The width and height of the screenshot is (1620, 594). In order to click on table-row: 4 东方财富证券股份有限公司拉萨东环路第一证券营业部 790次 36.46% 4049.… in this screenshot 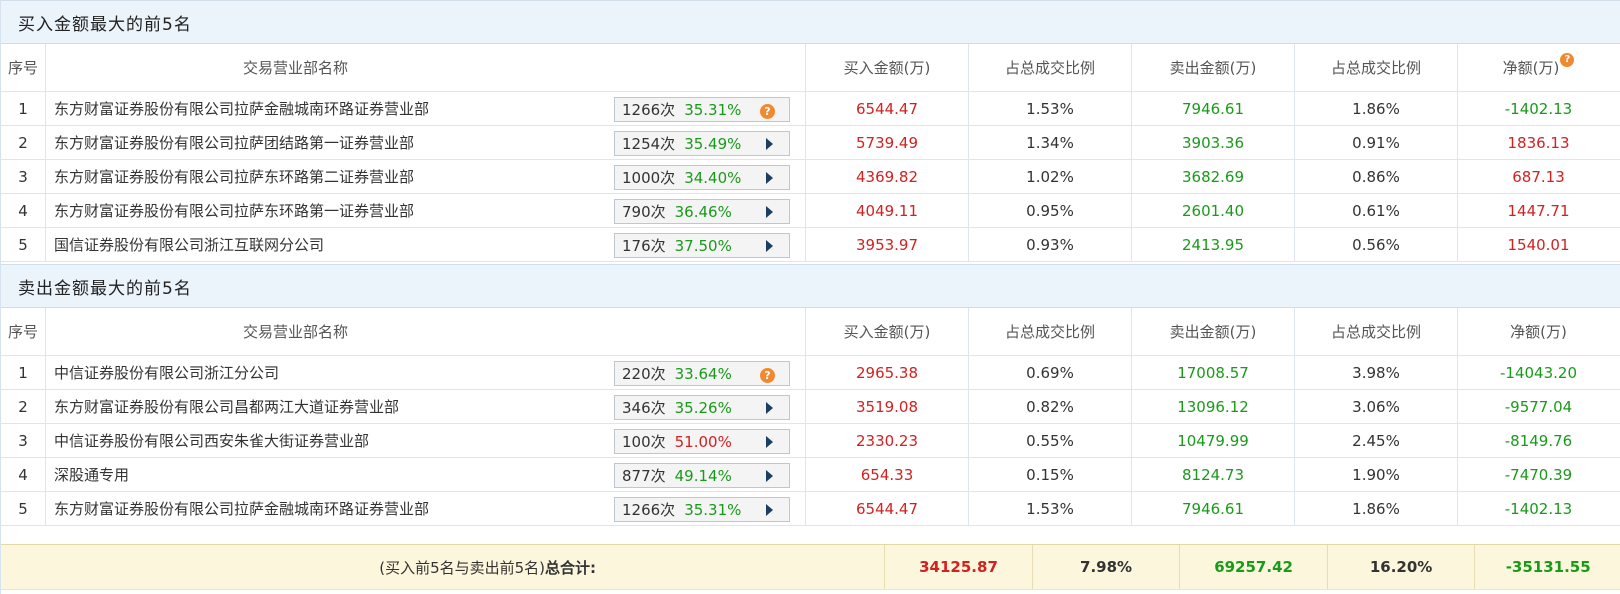, I will do `click(810, 211)`.